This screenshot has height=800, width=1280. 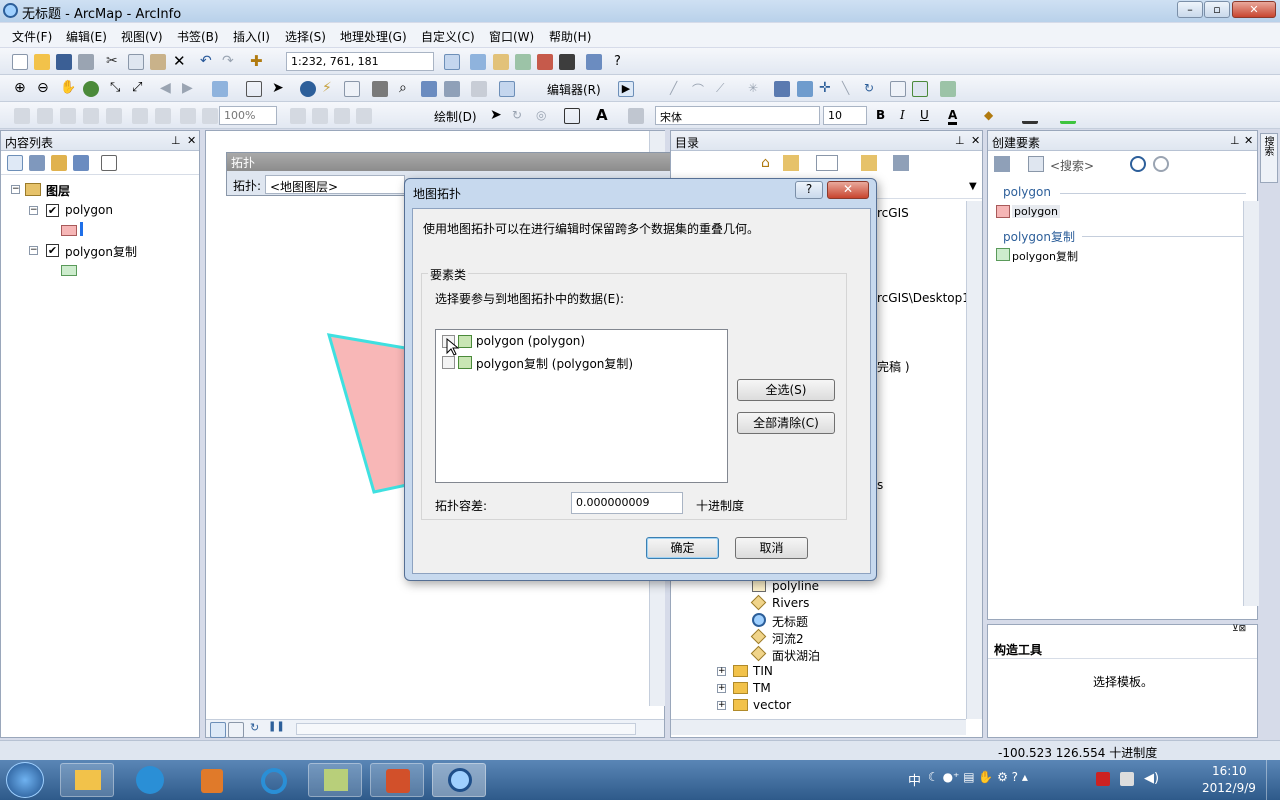 What do you see at coordinates (68, 116) in the screenshot?
I see `layout-pan-icon` at bounding box center [68, 116].